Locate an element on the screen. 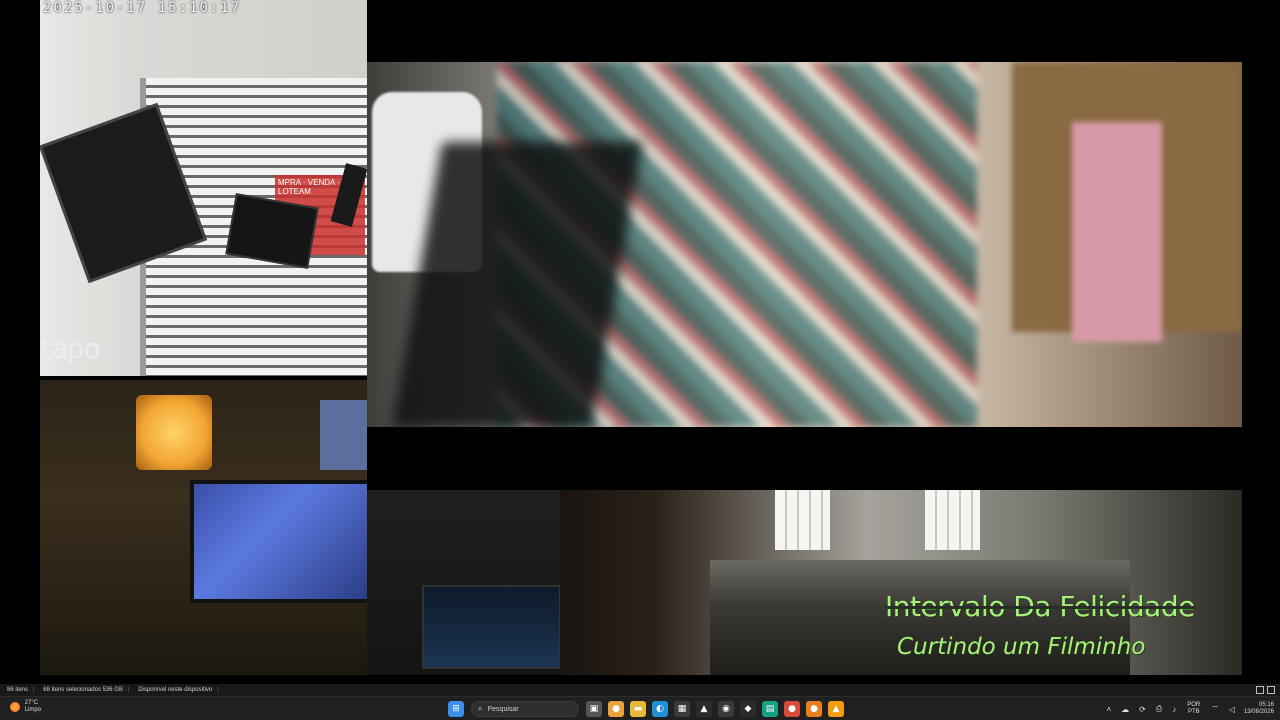 Image resolution: width=1280 pixels, height=720 pixels. system-tray: ˄ ☁ ⟳ ⎙ ♪ POR PTB ⌔ ◁ 05:16 13/08/2026 is located at coordinates (1190, 709).